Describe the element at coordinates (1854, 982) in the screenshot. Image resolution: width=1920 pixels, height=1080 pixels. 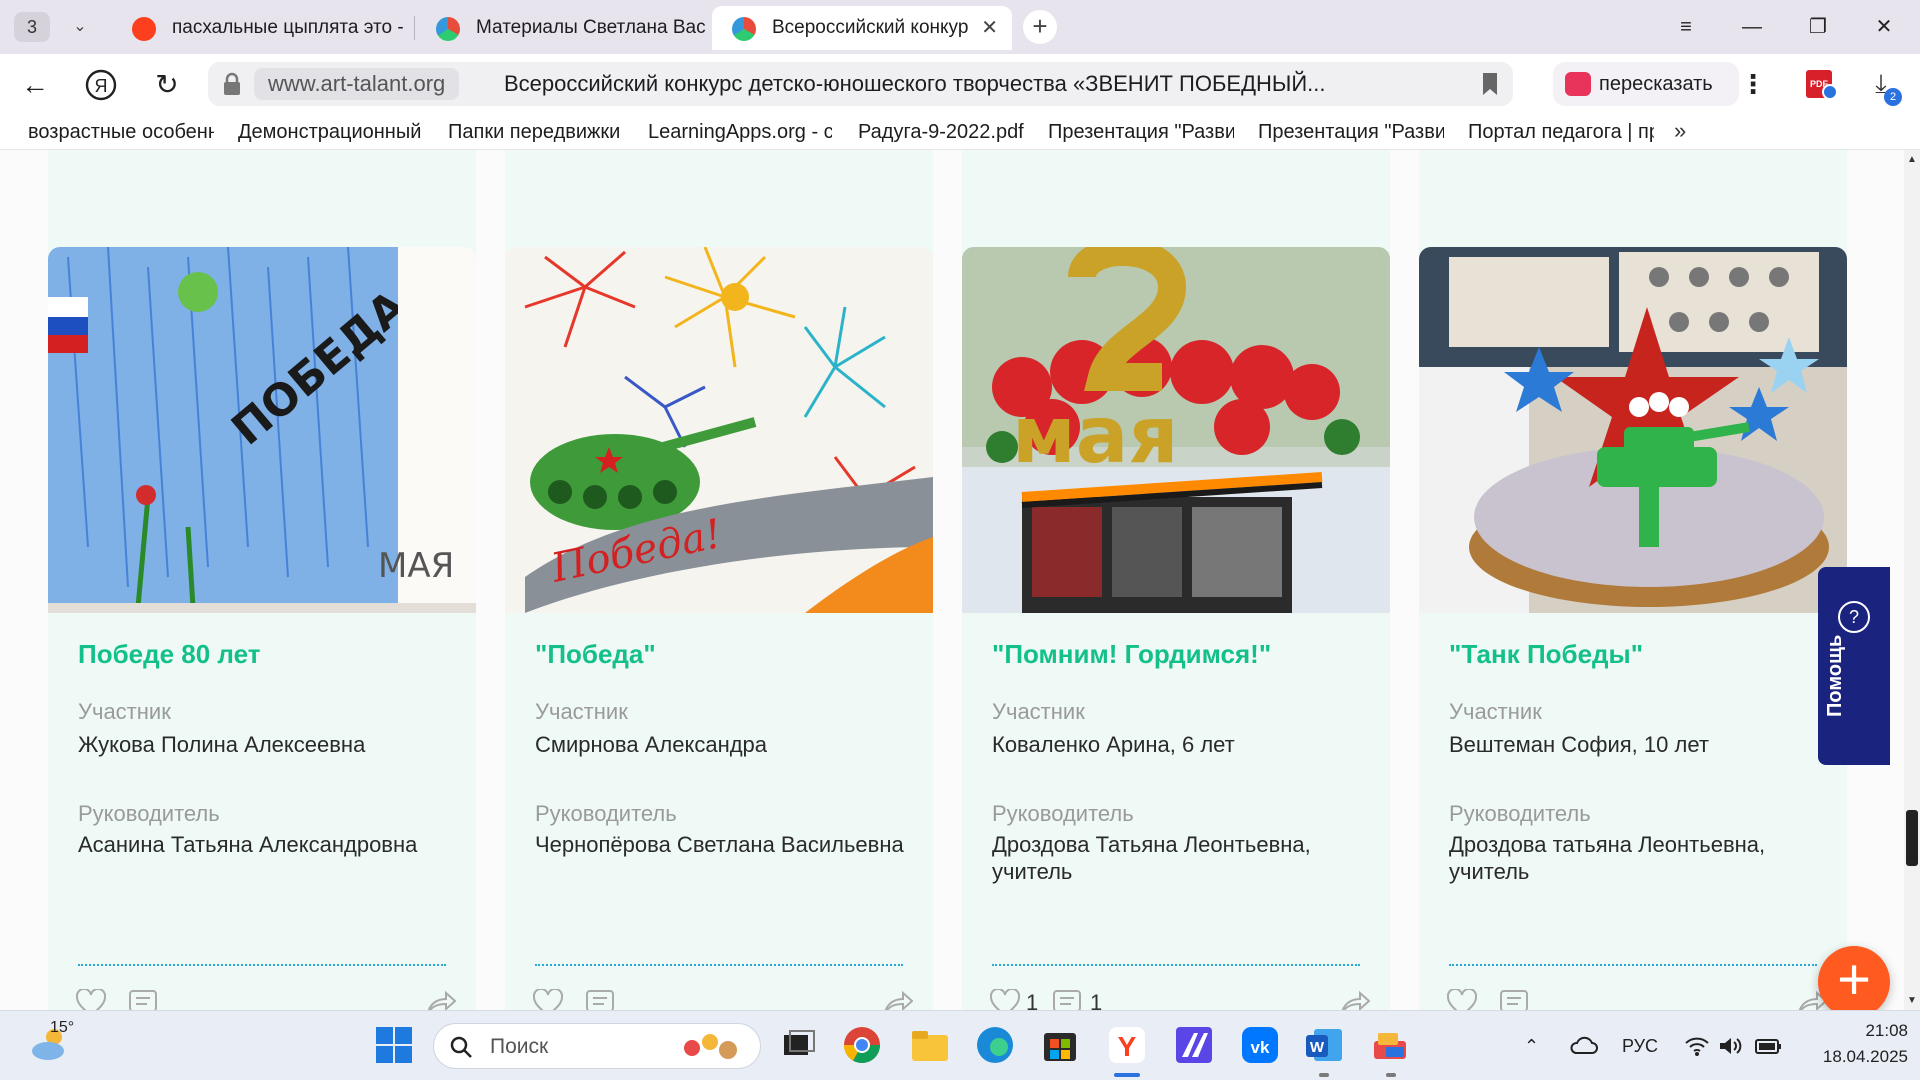
I see `add-button: +` at that location.